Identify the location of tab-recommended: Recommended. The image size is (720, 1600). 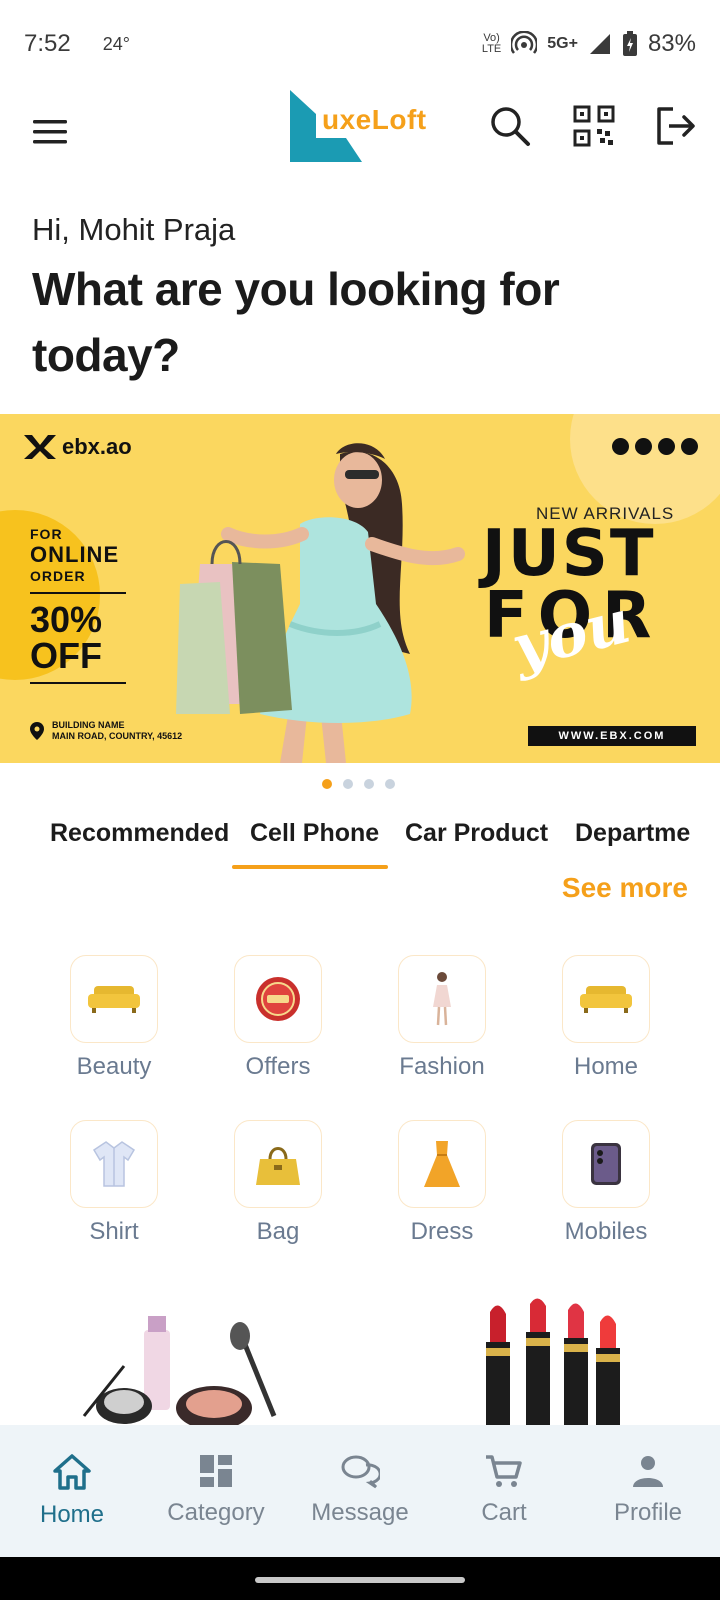
(139, 839).